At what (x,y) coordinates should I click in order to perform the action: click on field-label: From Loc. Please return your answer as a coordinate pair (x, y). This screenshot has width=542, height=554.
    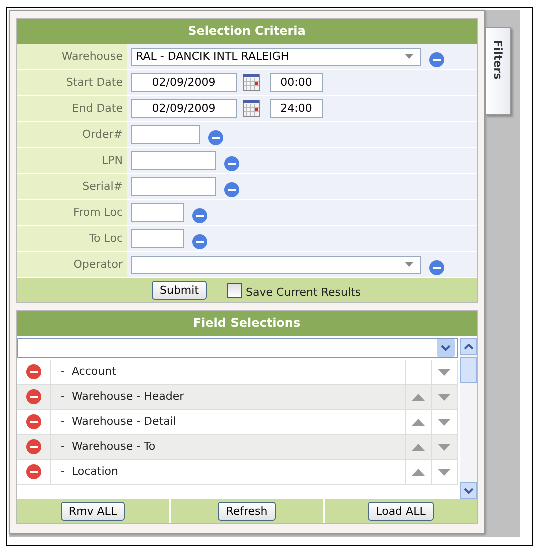
    Looking at the image, I should click on (72, 212).